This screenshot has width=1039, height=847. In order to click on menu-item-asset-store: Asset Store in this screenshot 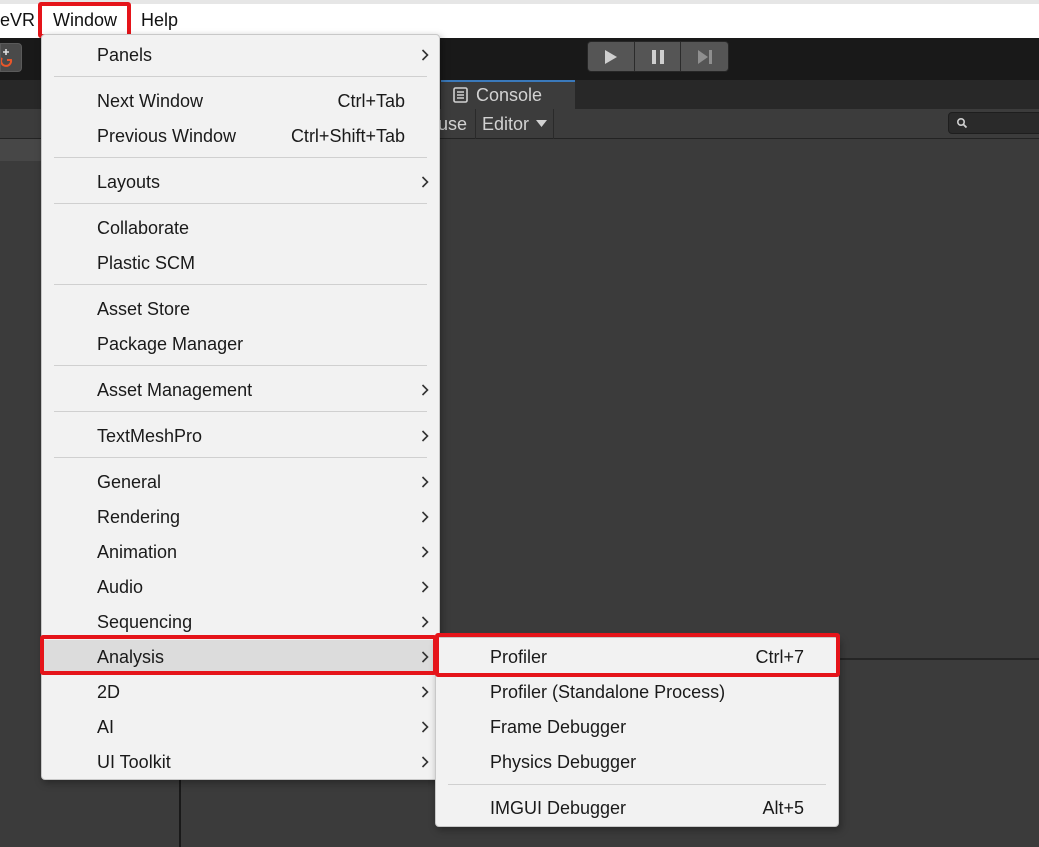, I will do `click(240, 309)`.